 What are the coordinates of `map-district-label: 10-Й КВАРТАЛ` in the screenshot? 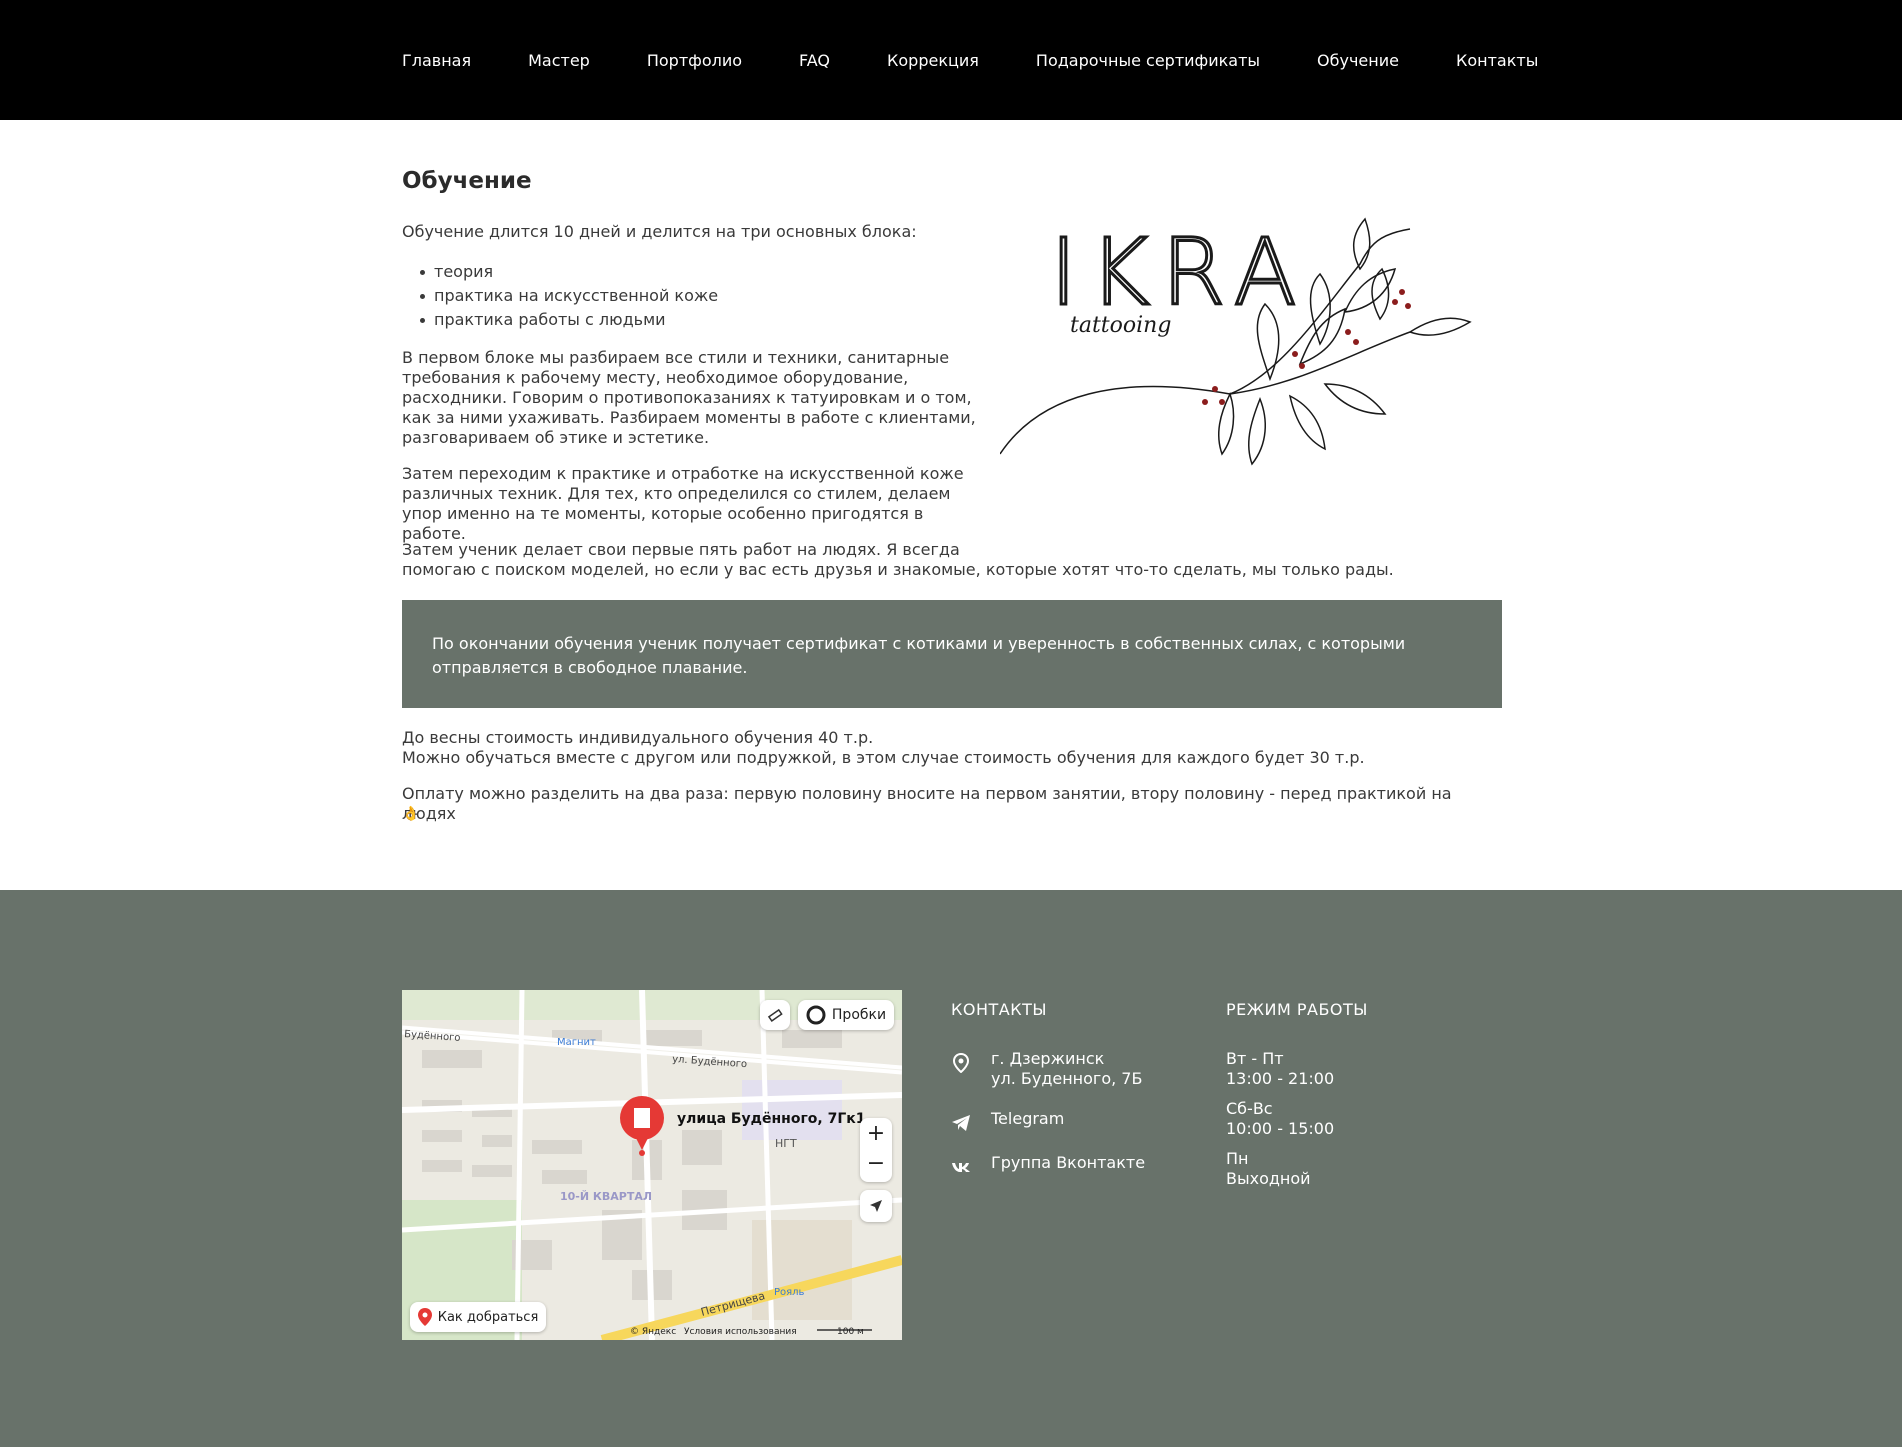 It's located at (606, 1196).